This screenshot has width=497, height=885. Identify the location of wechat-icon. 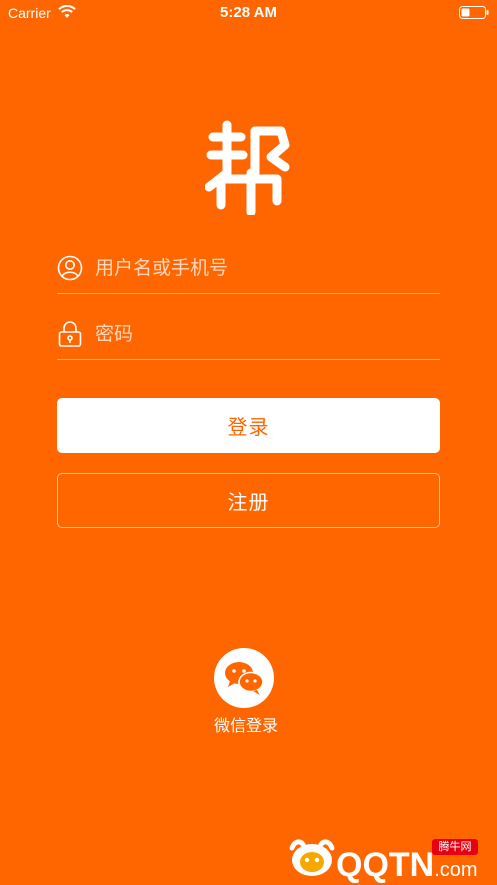
(244, 678).